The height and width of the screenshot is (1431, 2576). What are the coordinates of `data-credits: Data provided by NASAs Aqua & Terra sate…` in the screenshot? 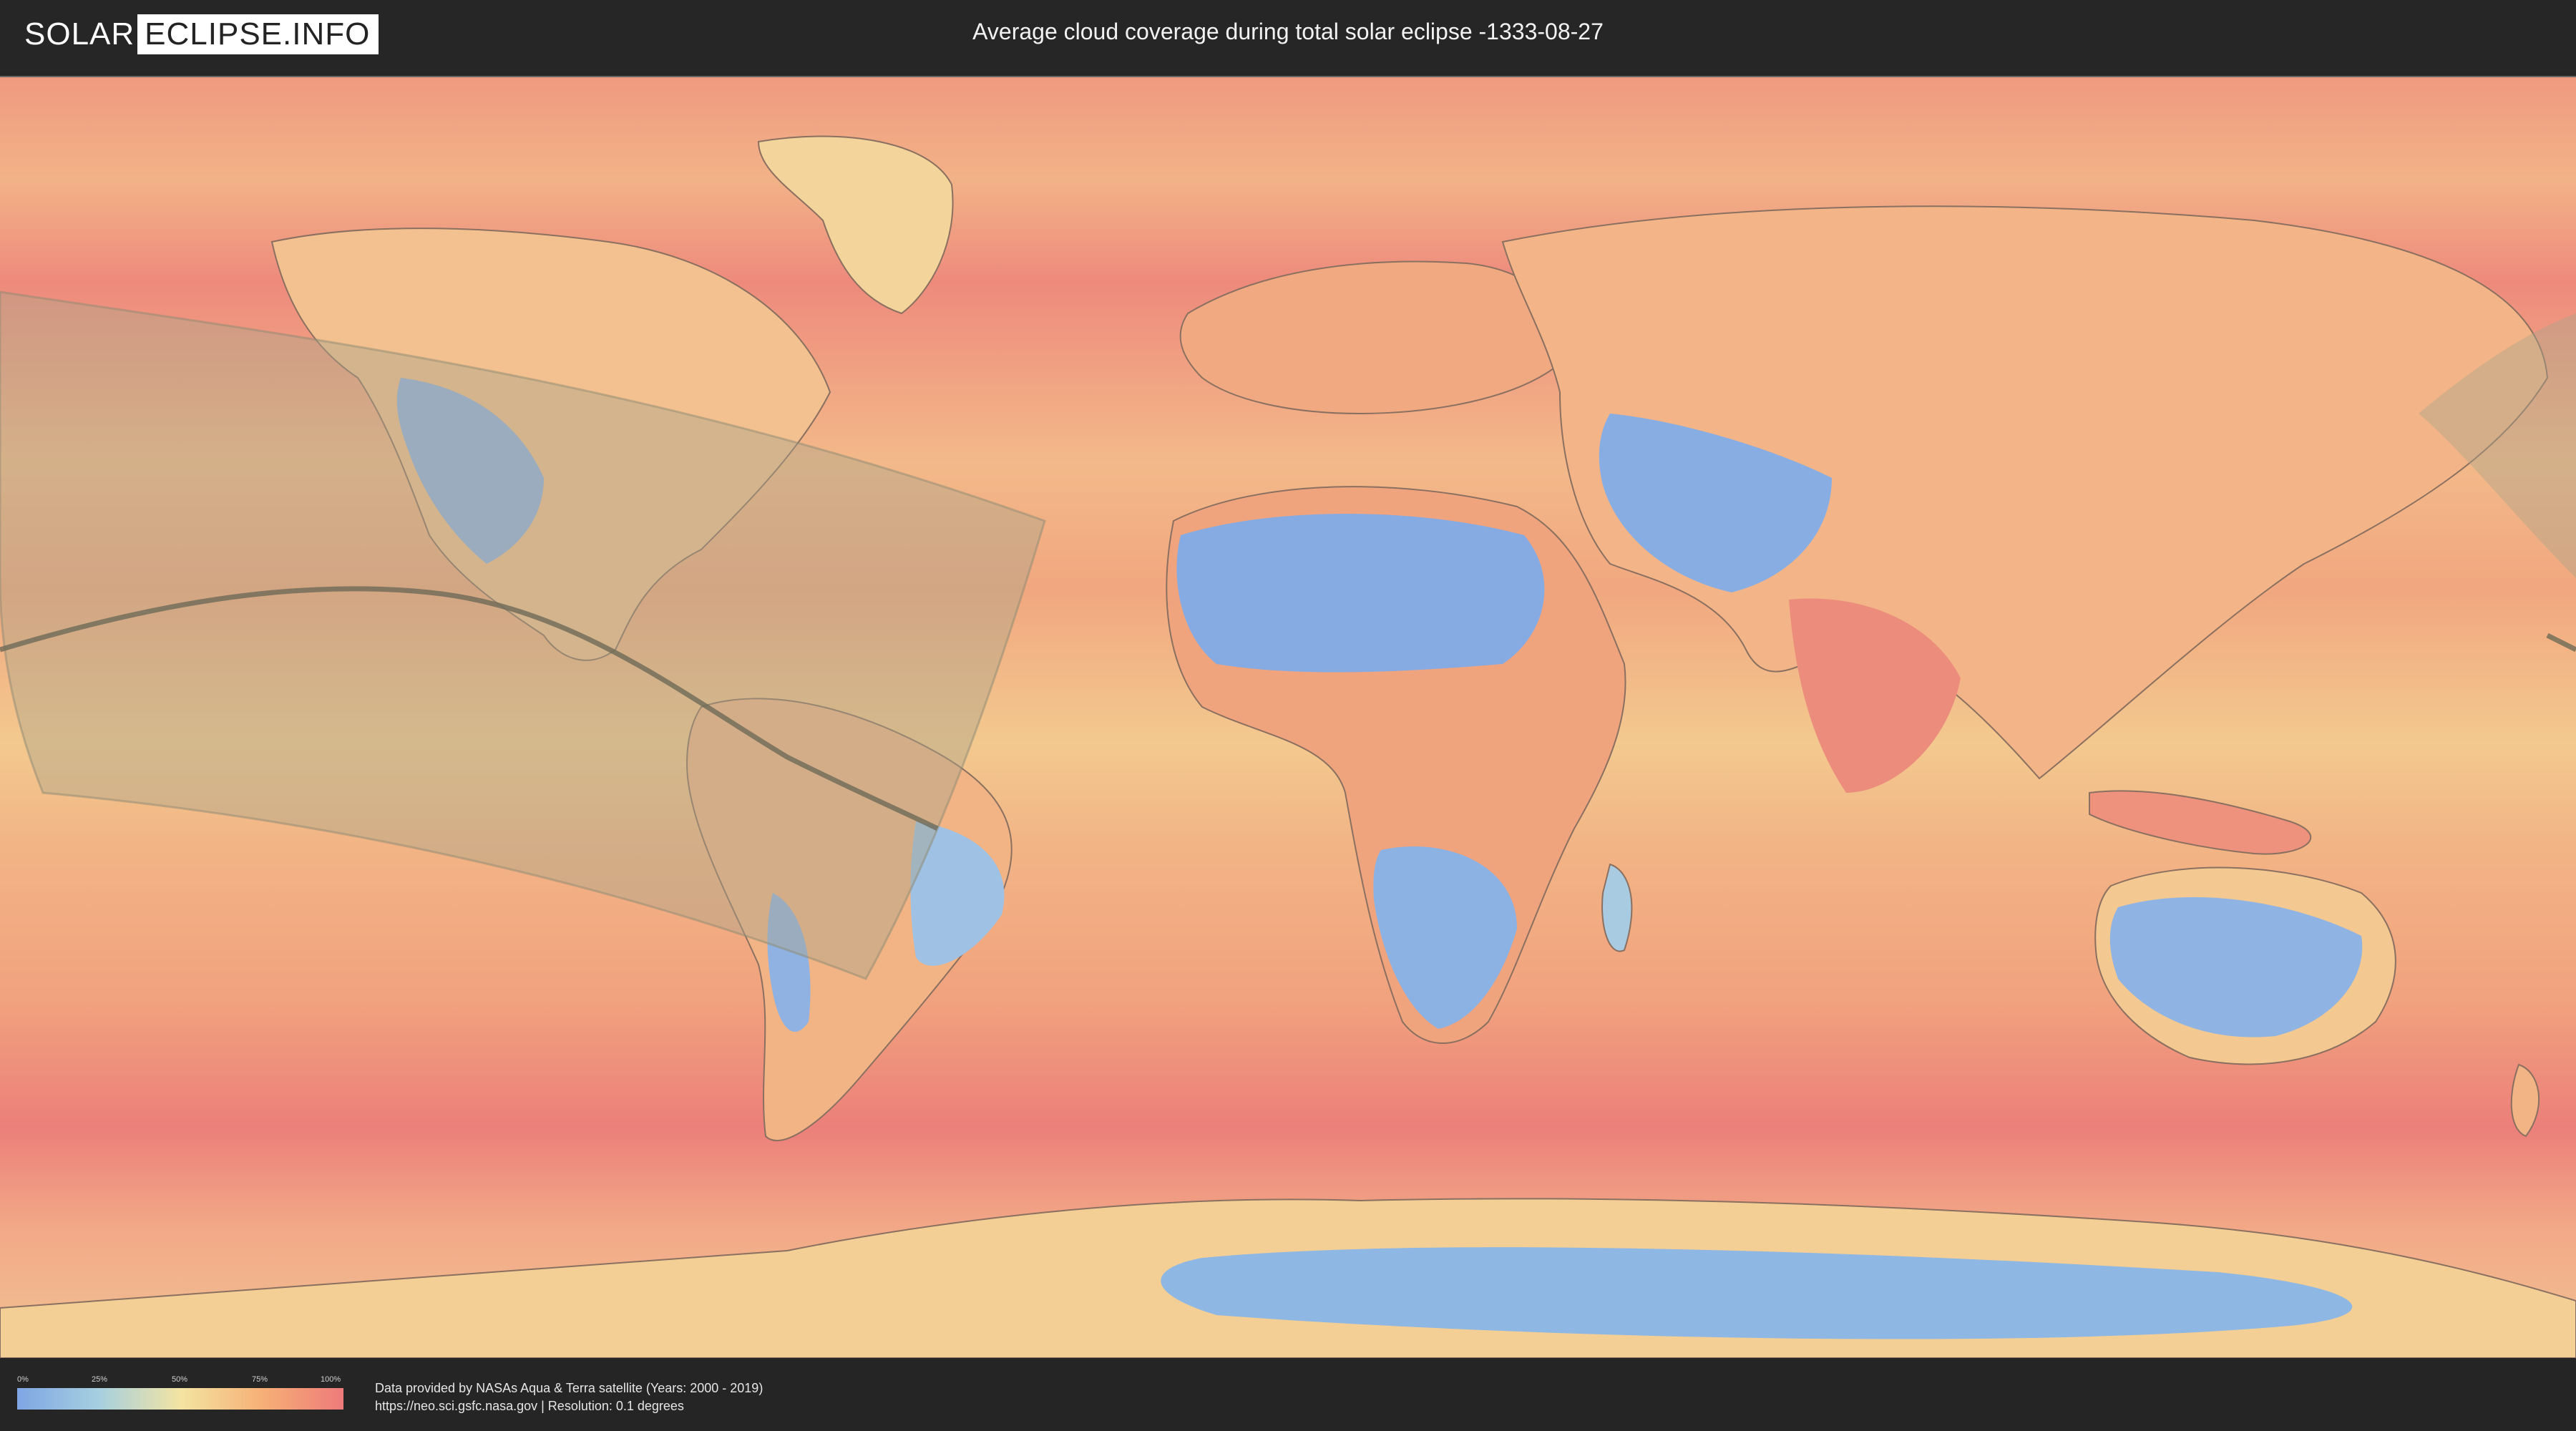 It's located at (569, 1397).